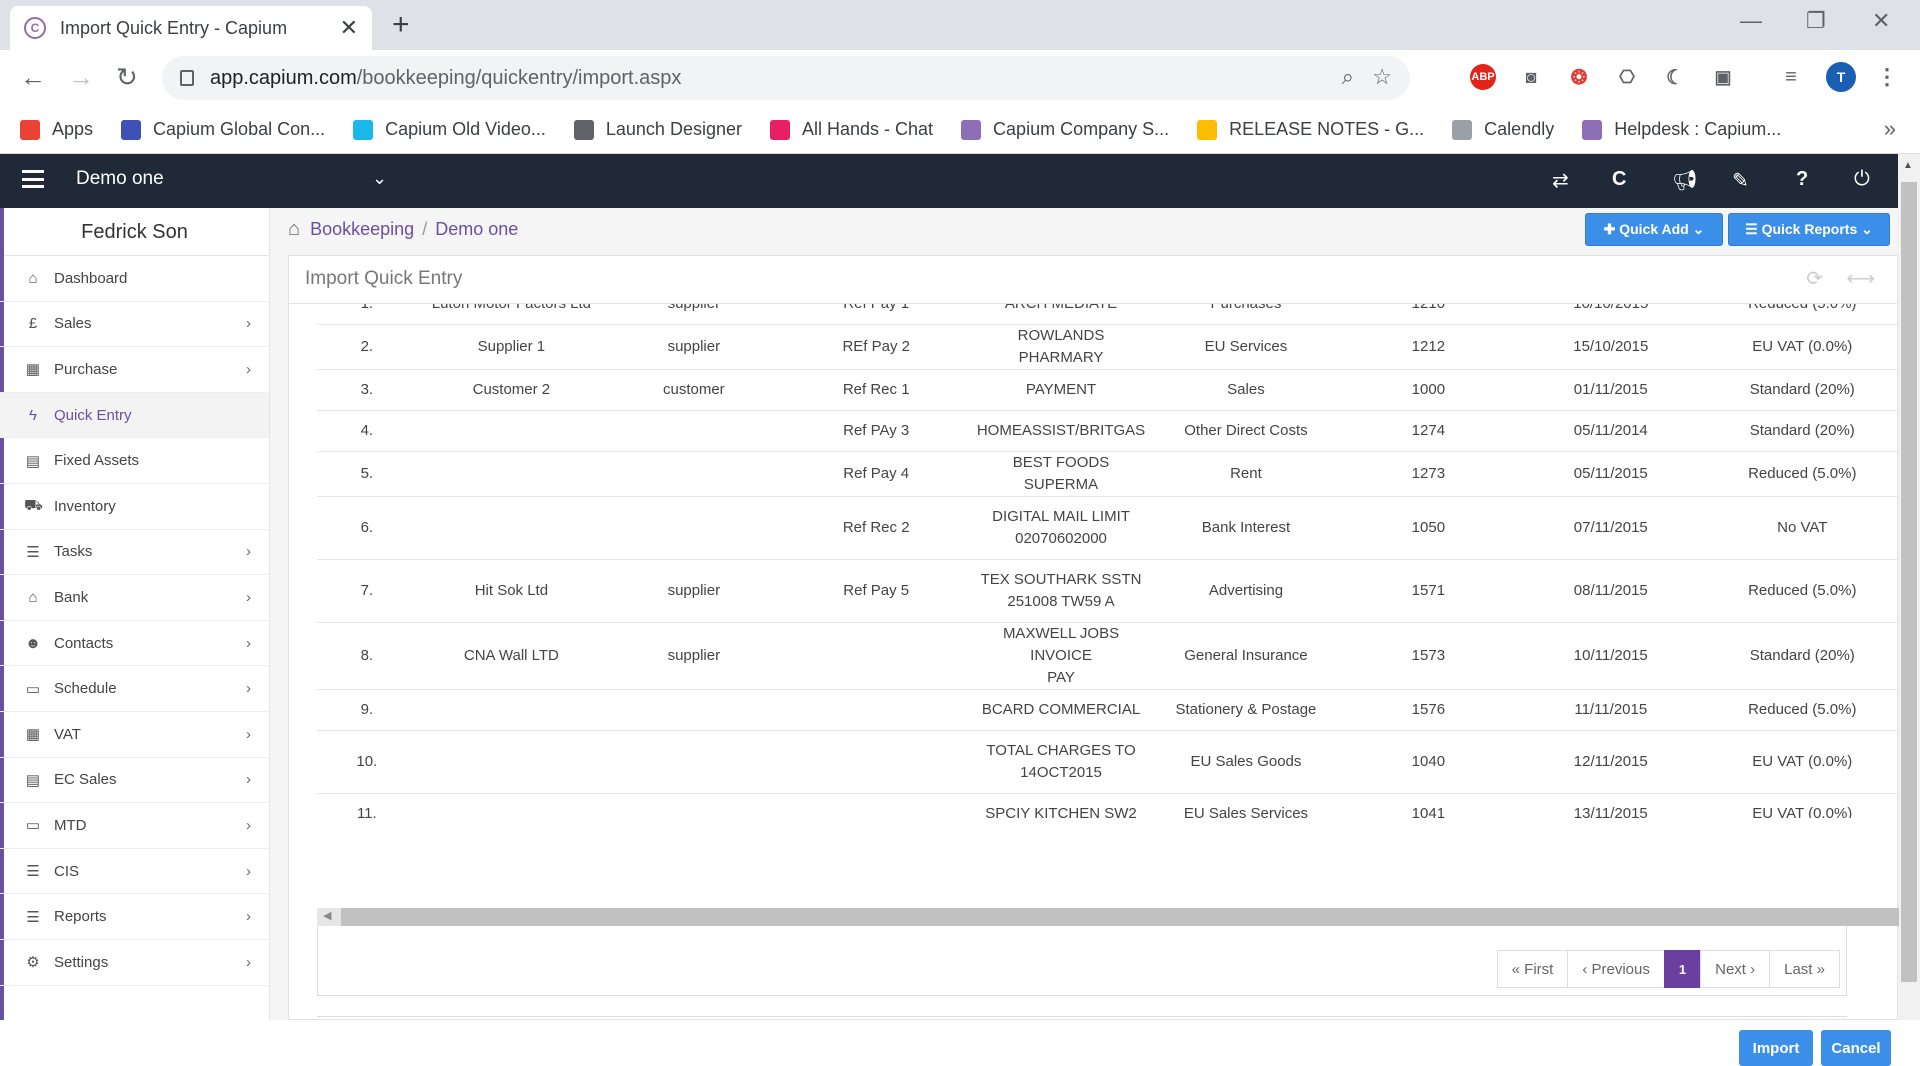 The image size is (1920, 1066). I want to click on sidebar-item-sales: £ Sales ›, so click(134, 325).